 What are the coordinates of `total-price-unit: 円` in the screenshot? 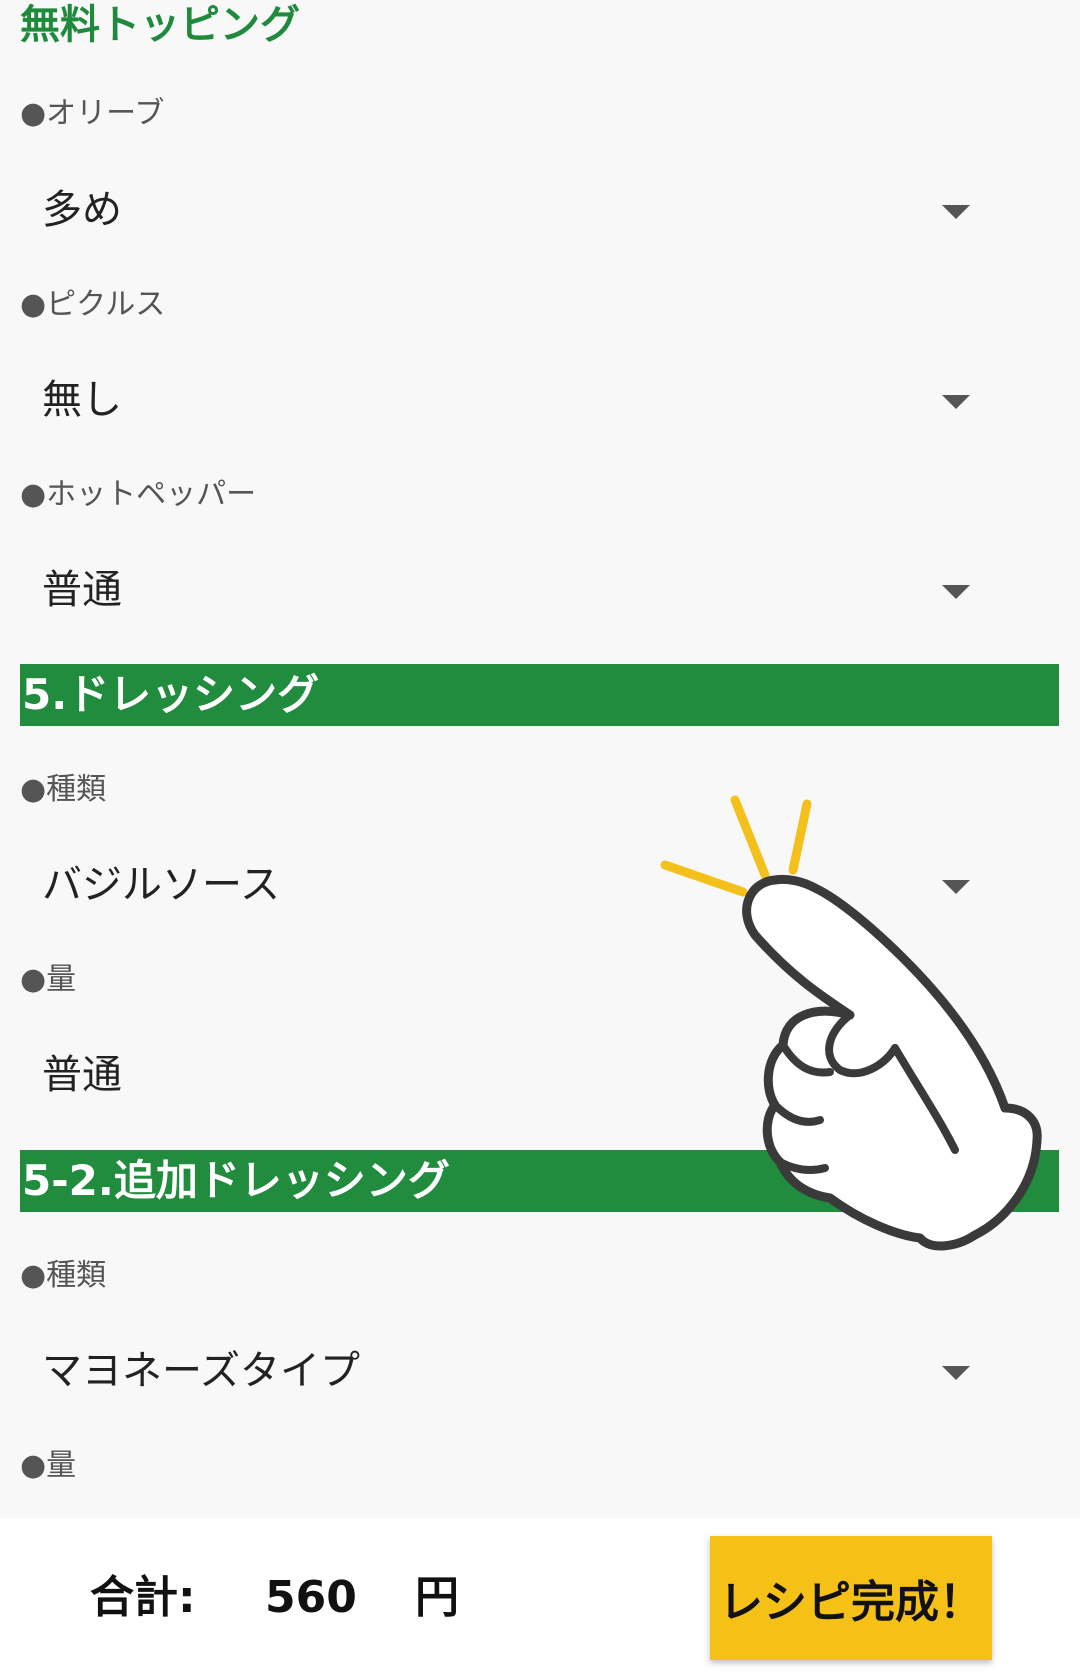 It's located at (437, 1597).